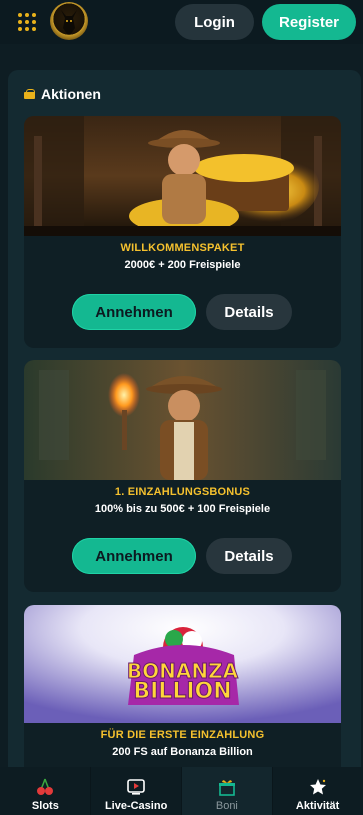 The width and height of the screenshot is (363, 815). I want to click on nav-item-boni: Boni, so click(227, 791).